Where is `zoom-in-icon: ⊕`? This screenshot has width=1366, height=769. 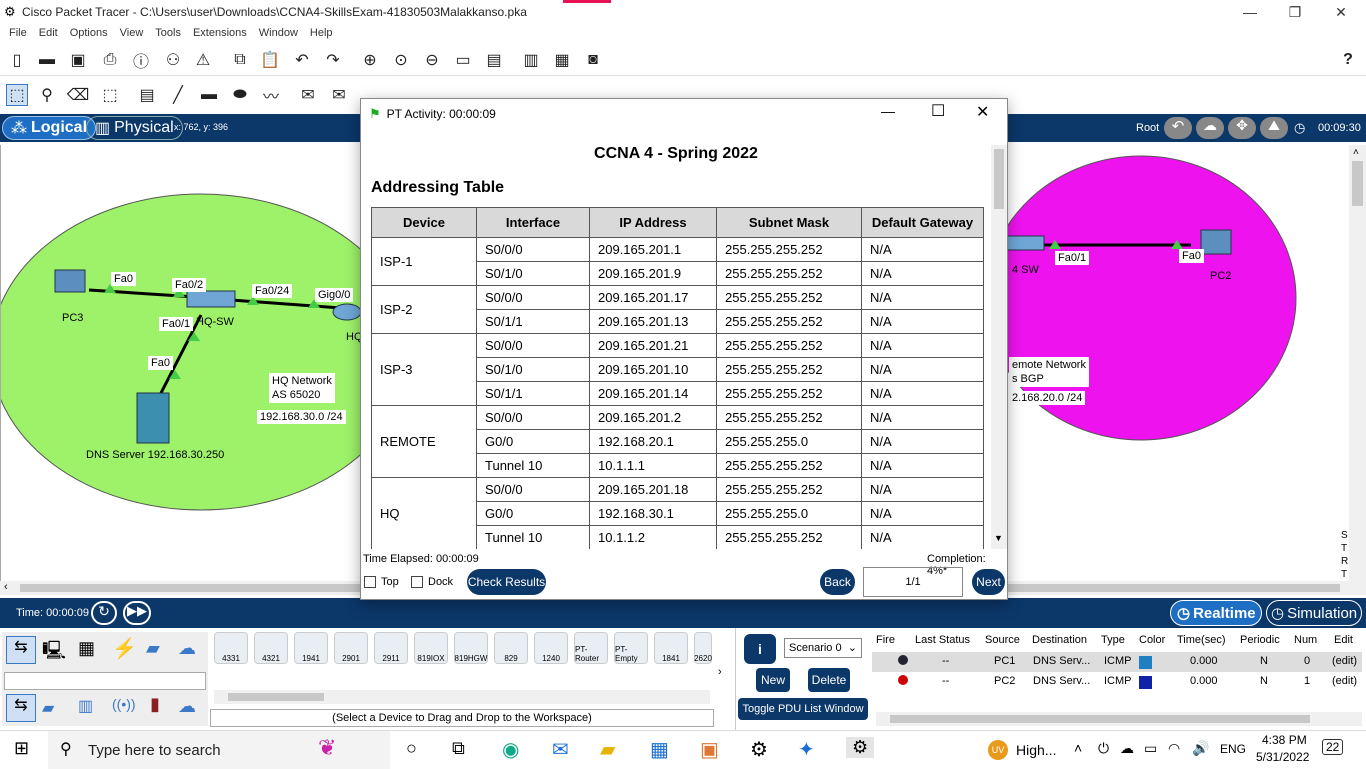 zoom-in-icon: ⊕ is located at coordinates (370, 60).